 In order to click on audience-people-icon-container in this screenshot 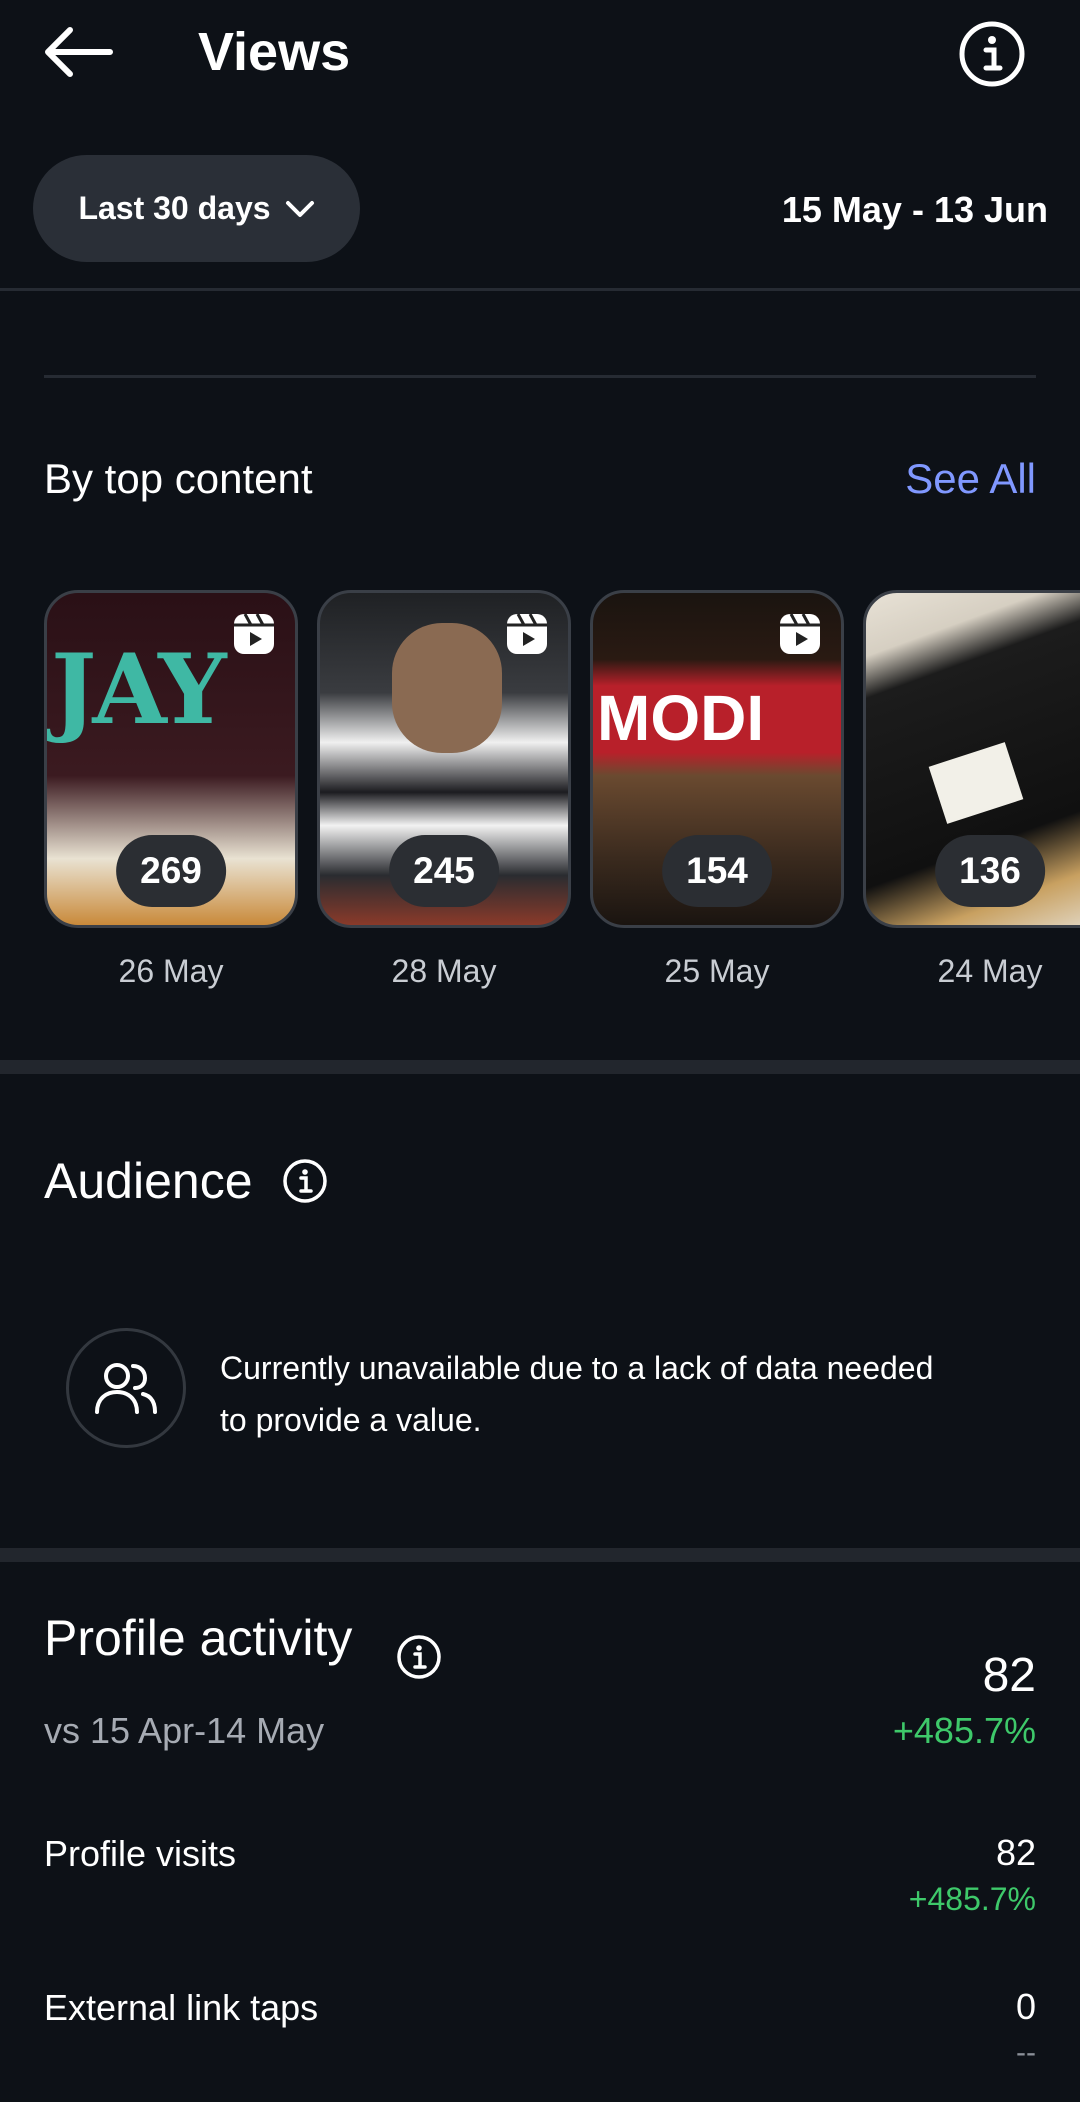, I will do `click(126, 1388)`.